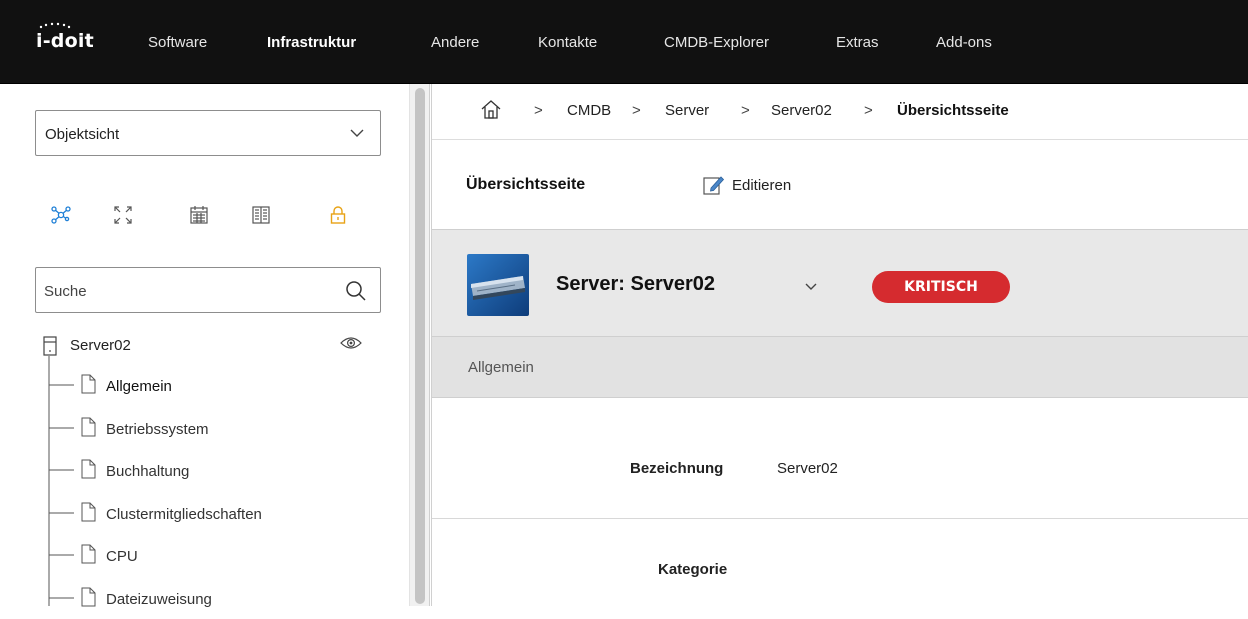  Describe the element at coordinates (157, 429) in the screenshot. I see `tree-item-label: Betriebssystem` at that location.